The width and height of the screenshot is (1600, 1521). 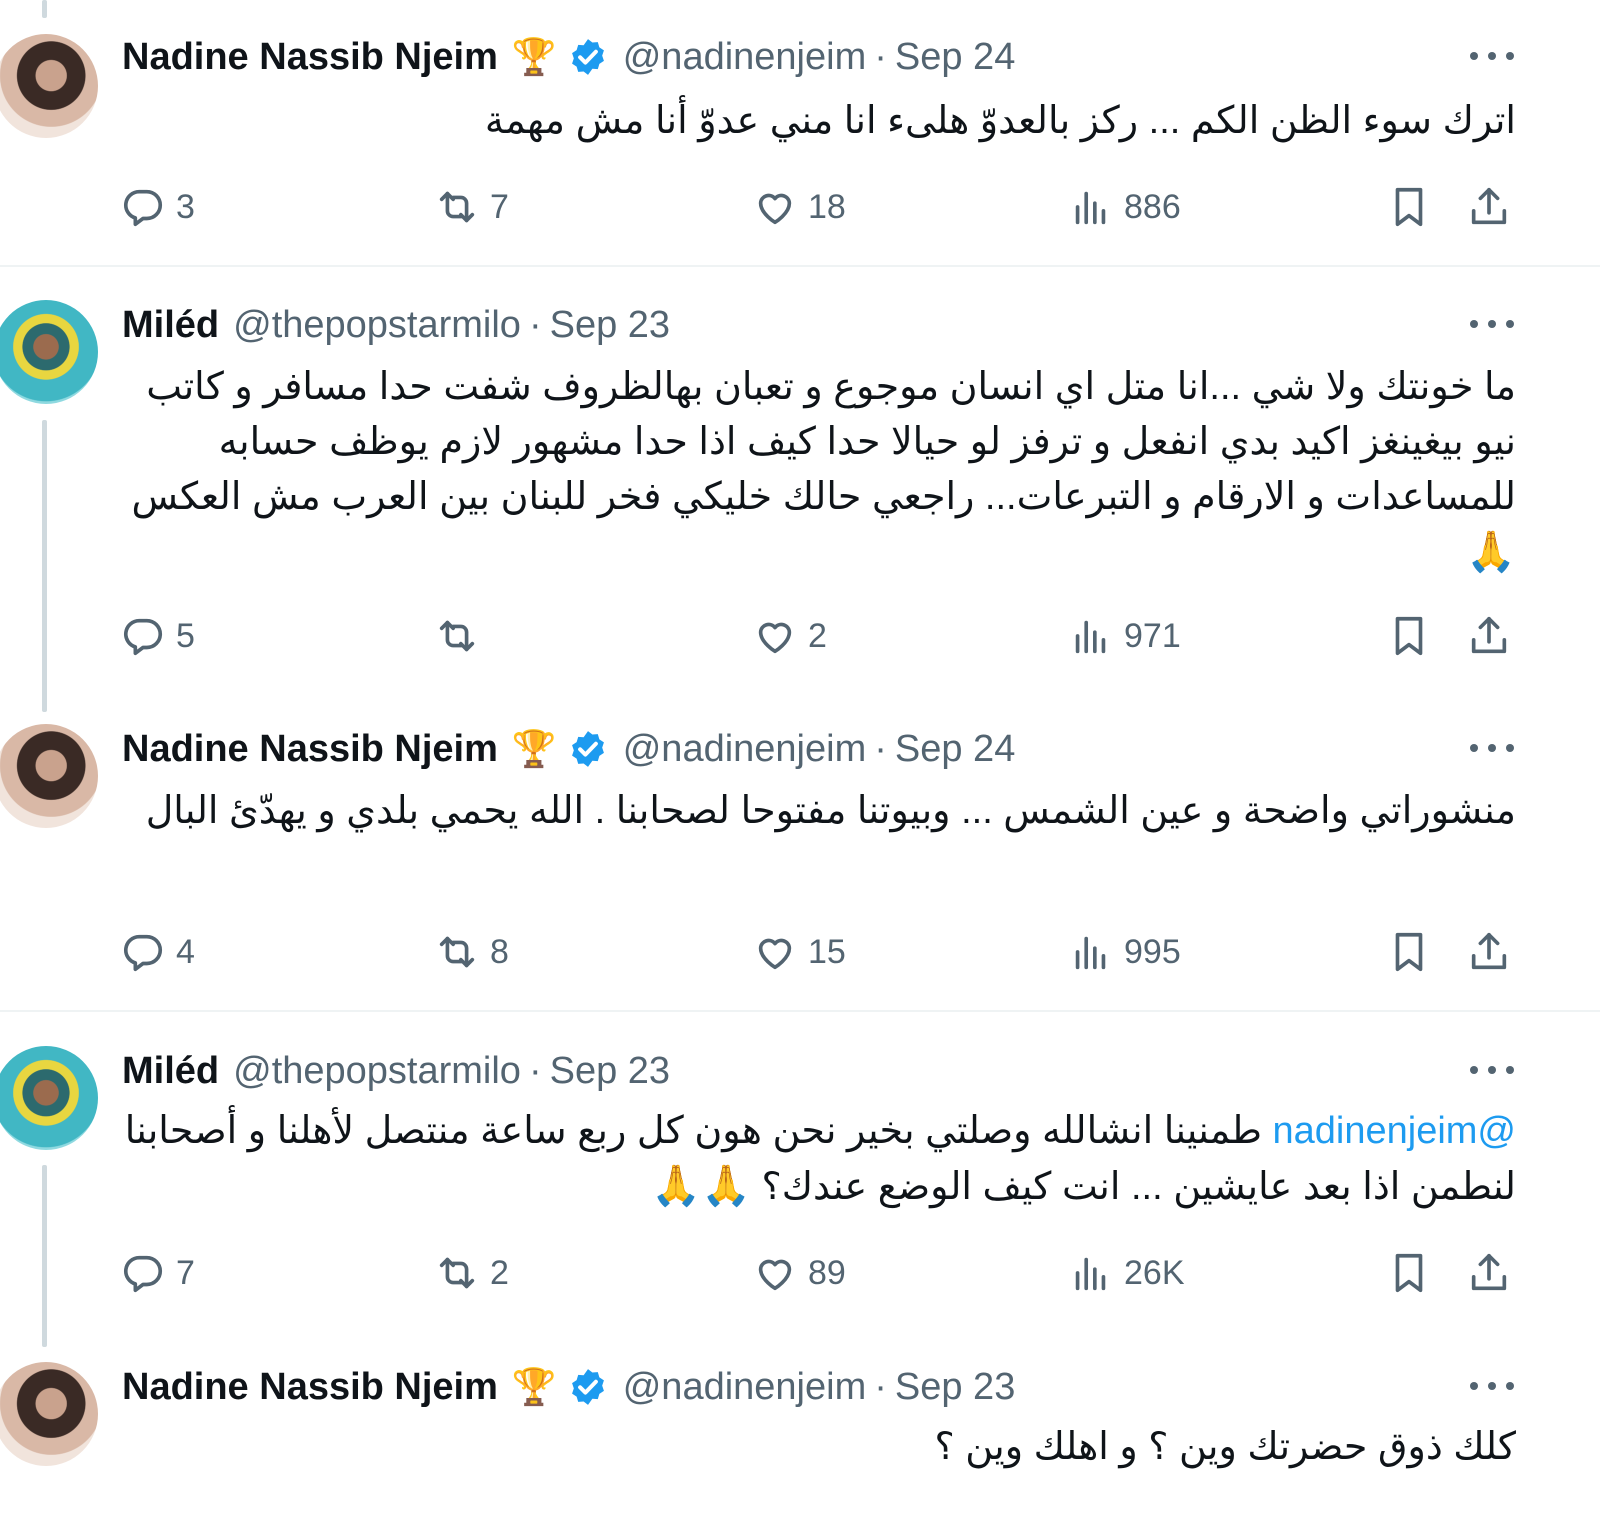 What do you see at coordinates (185, 1272) in the screenshot?
I see `reply-count: 7` at bounding box center [185, 1272].